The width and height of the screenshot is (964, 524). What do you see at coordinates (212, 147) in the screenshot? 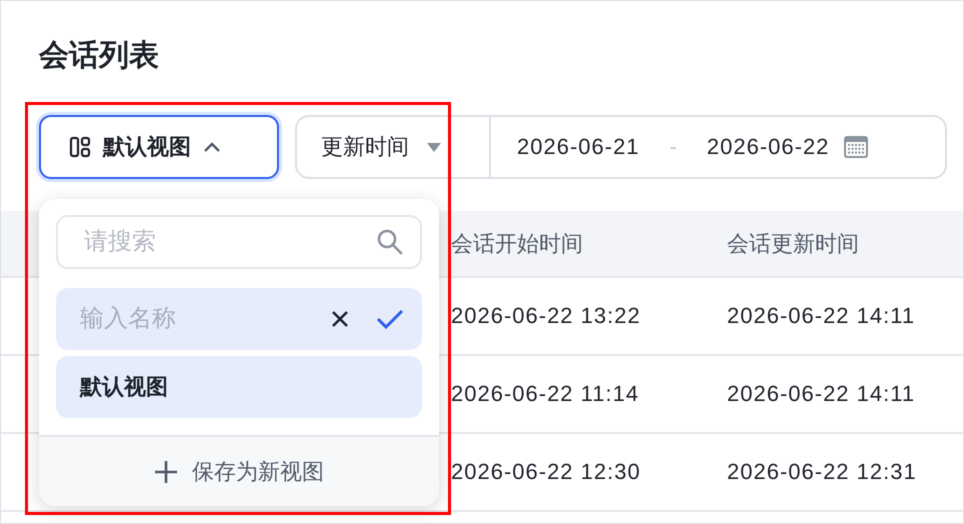
I see `caret-icon` at bounding box center [212, 147].